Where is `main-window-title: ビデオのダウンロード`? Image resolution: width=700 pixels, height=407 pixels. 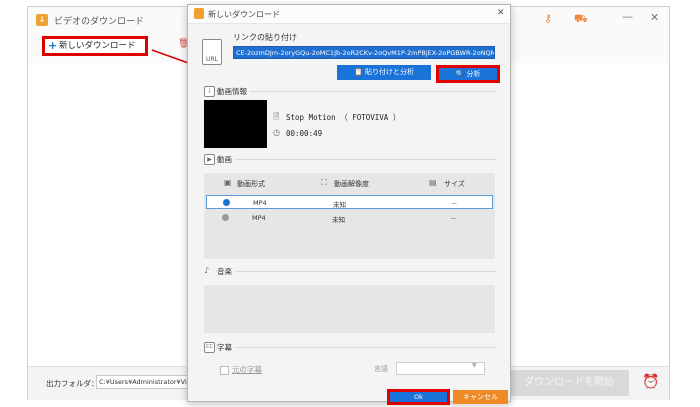 main-window-title: ビデオのダウンロード is located at coordinates (99, 22).